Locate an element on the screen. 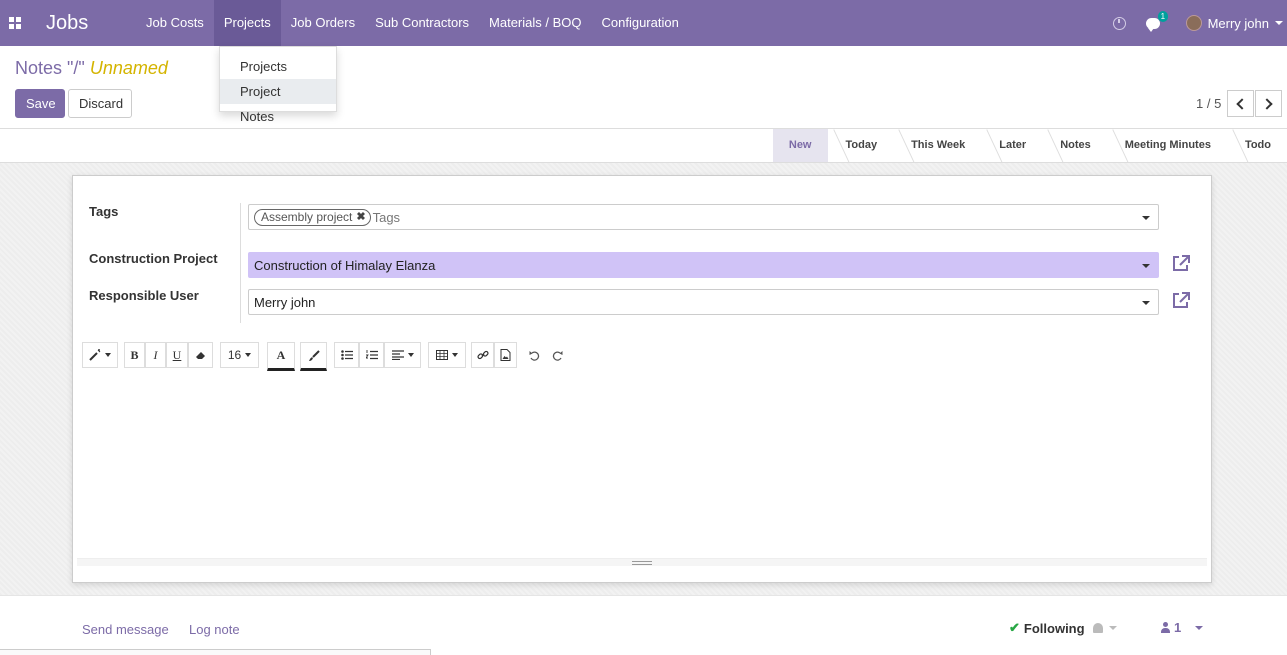  resize-grip-icon is located at coordinates (642, 563).